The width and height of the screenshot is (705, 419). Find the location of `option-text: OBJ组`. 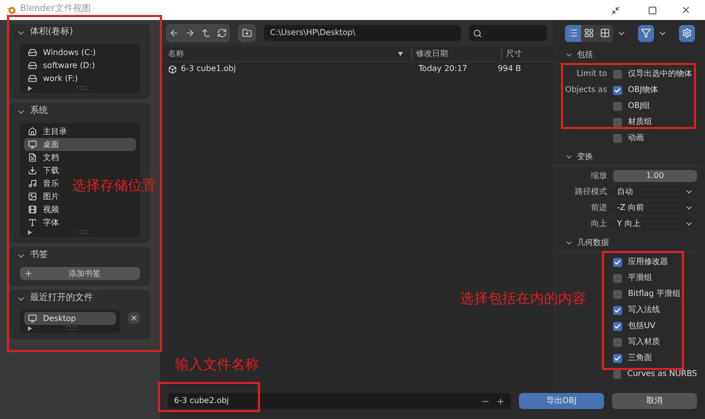

option-text: OBJ组 is located at coordinates (639, 106).